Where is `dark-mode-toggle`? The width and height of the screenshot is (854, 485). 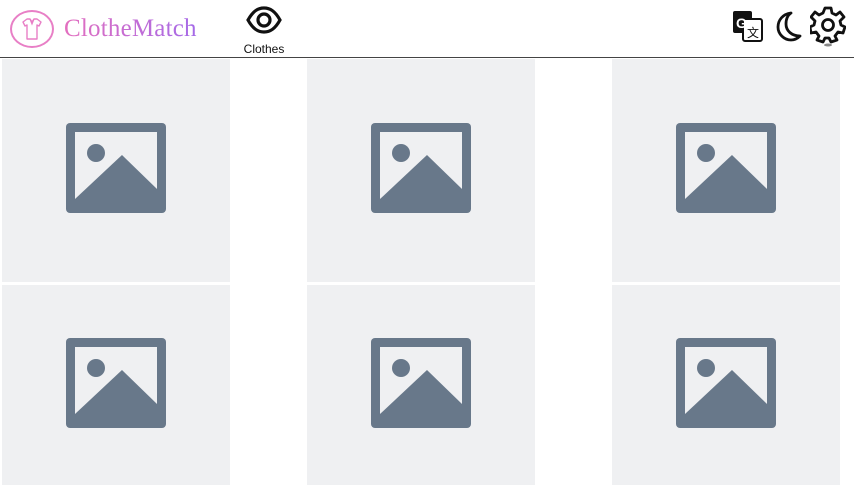 dark-mode-toggle is located at coordinates (788, 28).